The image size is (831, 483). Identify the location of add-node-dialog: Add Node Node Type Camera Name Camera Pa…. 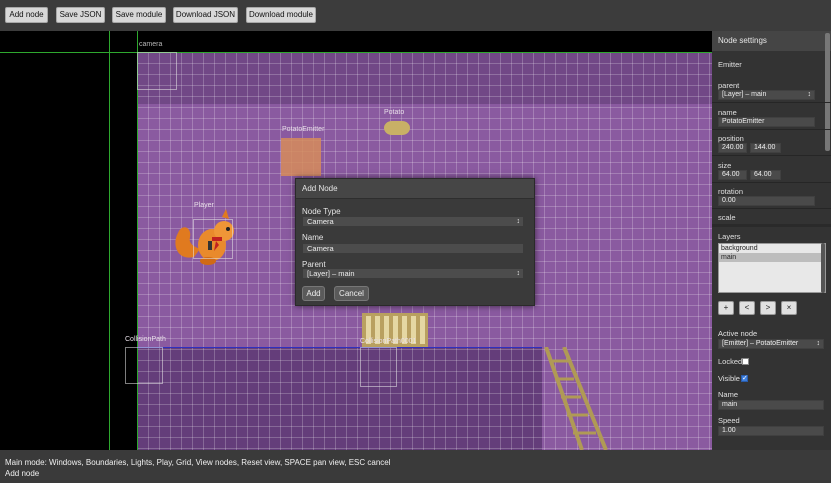
(415, 242).